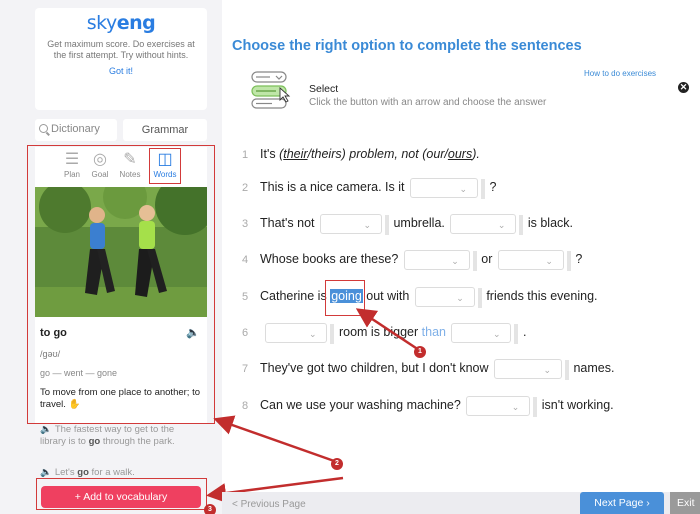 The width and height of the screenshot is (700, 514). Describe the element at coordinates (210, 509) in the screenshot. I see `annotation-badge-3: 3` at that location.